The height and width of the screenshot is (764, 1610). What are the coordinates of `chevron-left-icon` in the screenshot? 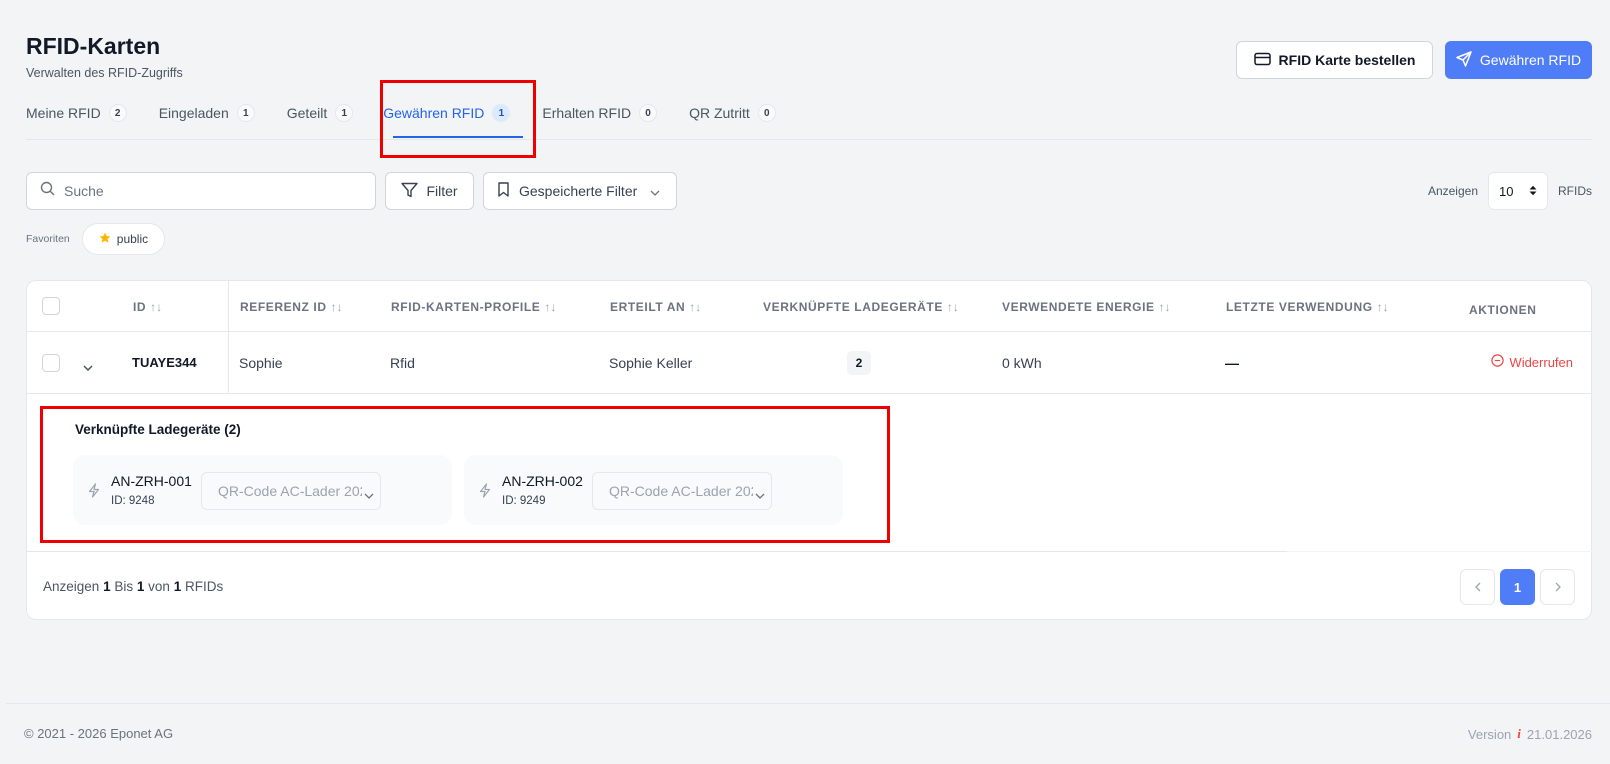 It's located at (1477, 587).